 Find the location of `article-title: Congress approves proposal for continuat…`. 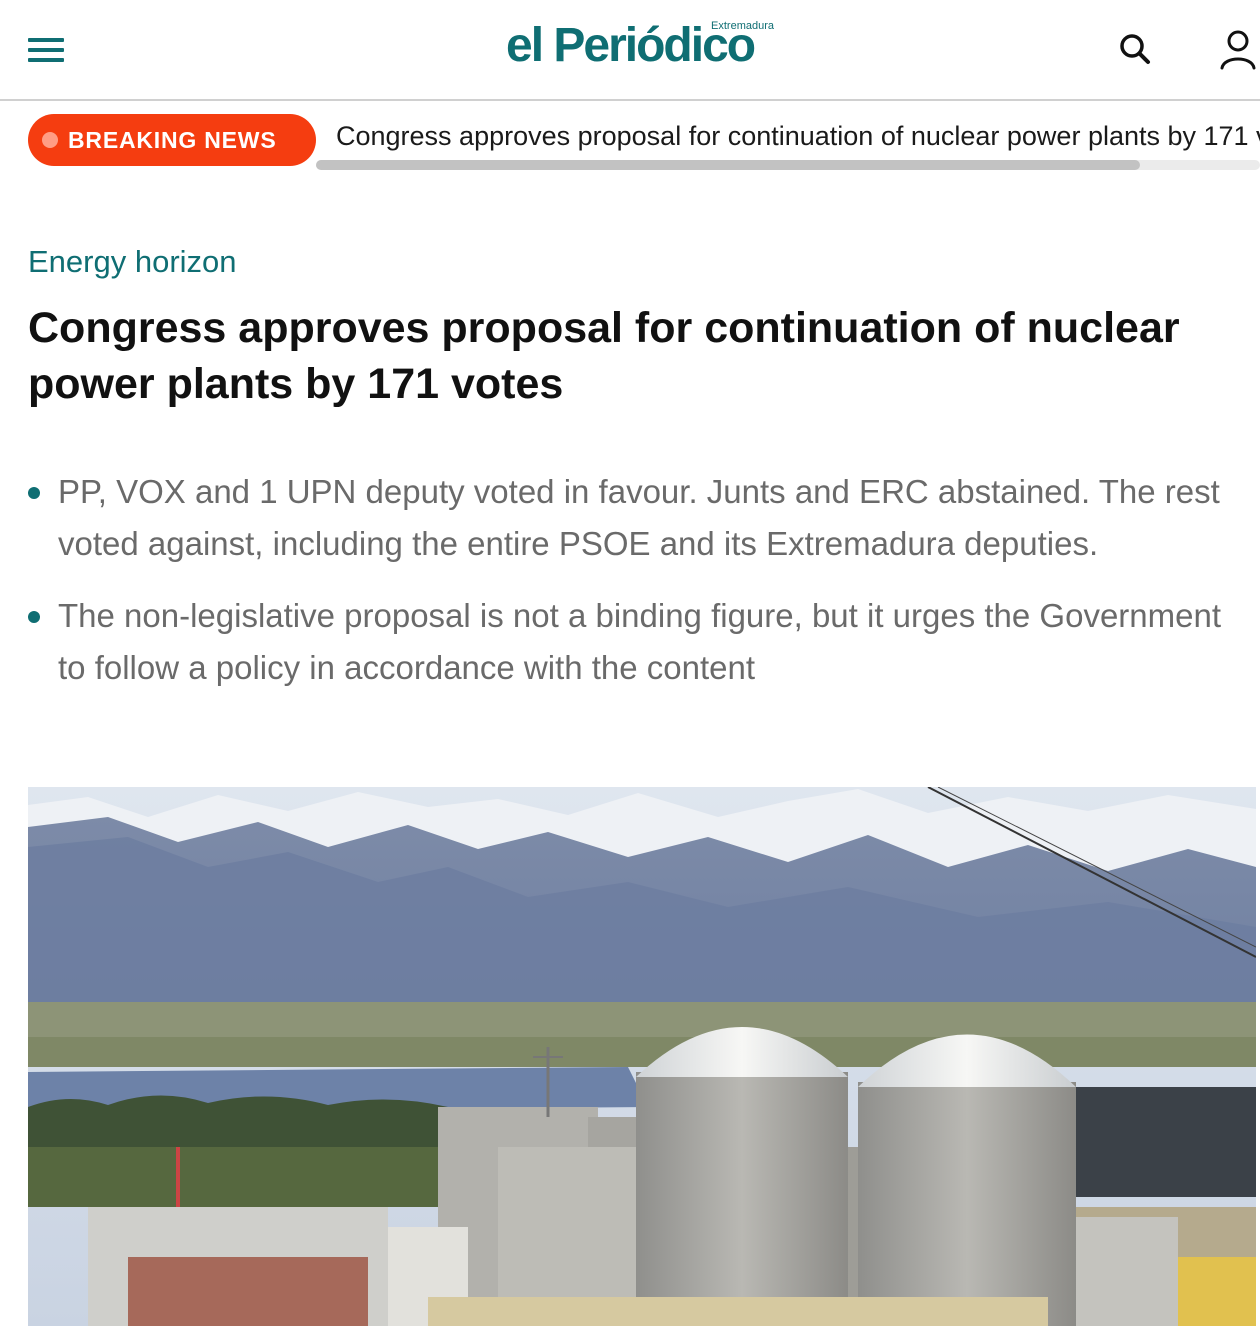

article-title: Congress approves proposal for continuat… is located at coordinates (604, 356).